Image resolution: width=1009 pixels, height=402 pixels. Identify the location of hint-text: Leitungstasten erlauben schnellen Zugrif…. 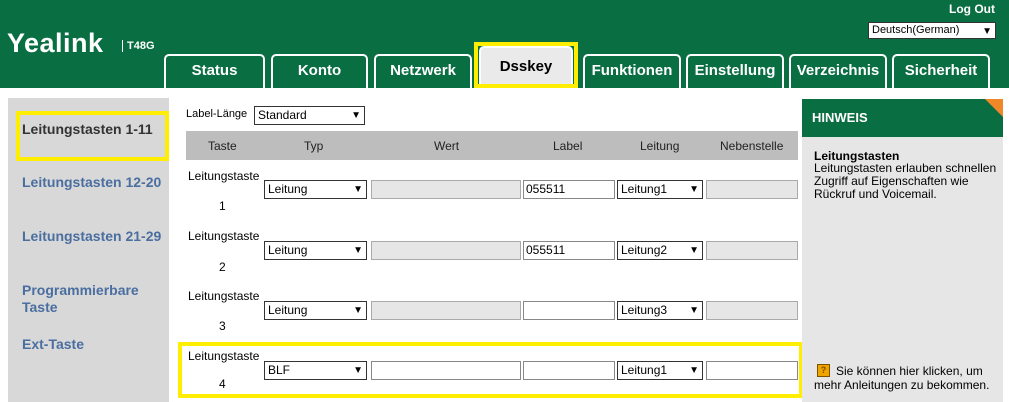
(905, 181).